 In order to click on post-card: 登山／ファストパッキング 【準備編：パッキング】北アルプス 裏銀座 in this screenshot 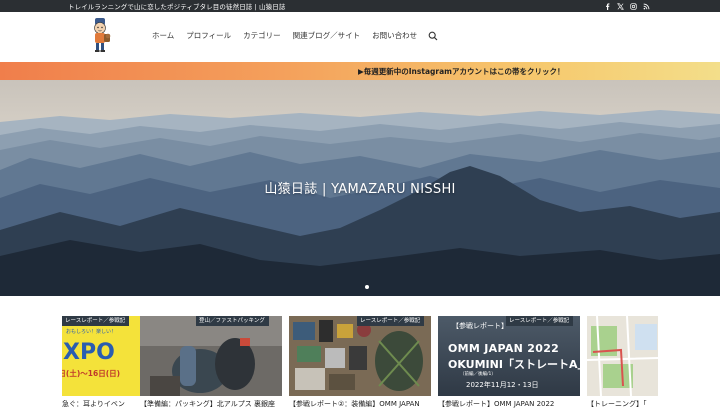, I will do `click(211, 362)`.